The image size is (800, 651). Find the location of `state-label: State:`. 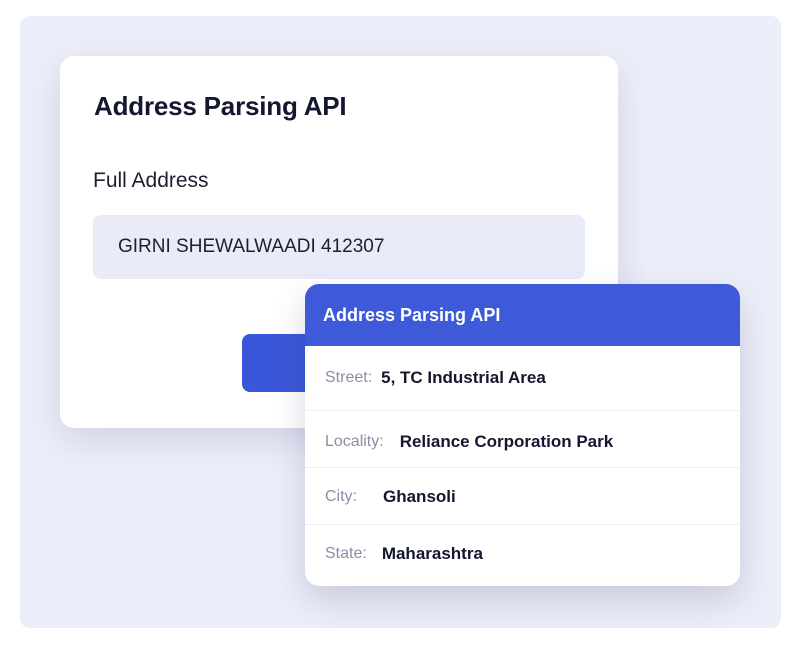

state-label: State: is located at coordinates (346, 553).